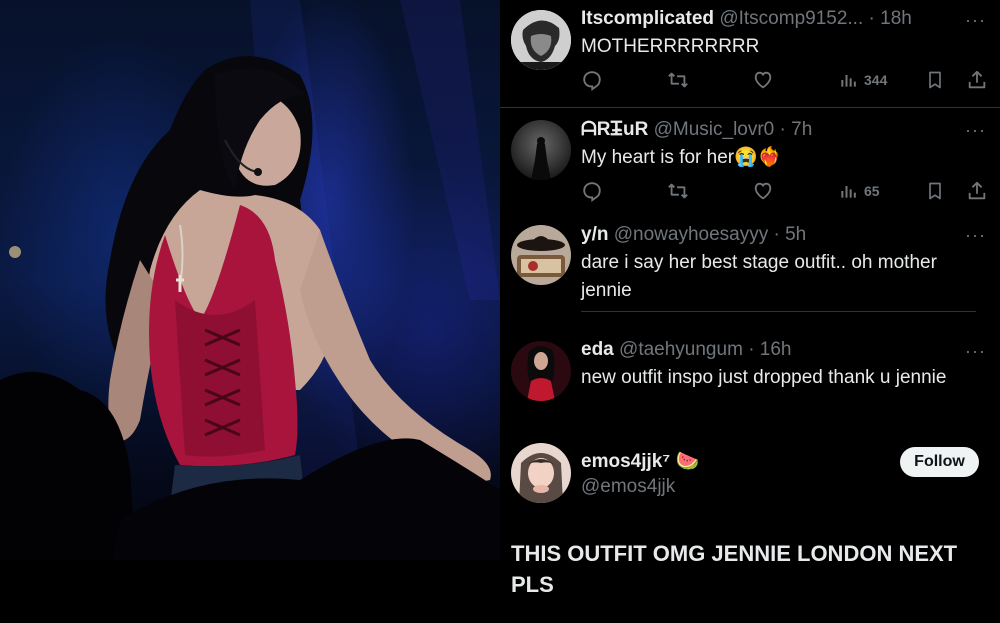  Describe the element at coordinates (681, 349) in the screenshot. I see `handle: @taehyungum` at that location.